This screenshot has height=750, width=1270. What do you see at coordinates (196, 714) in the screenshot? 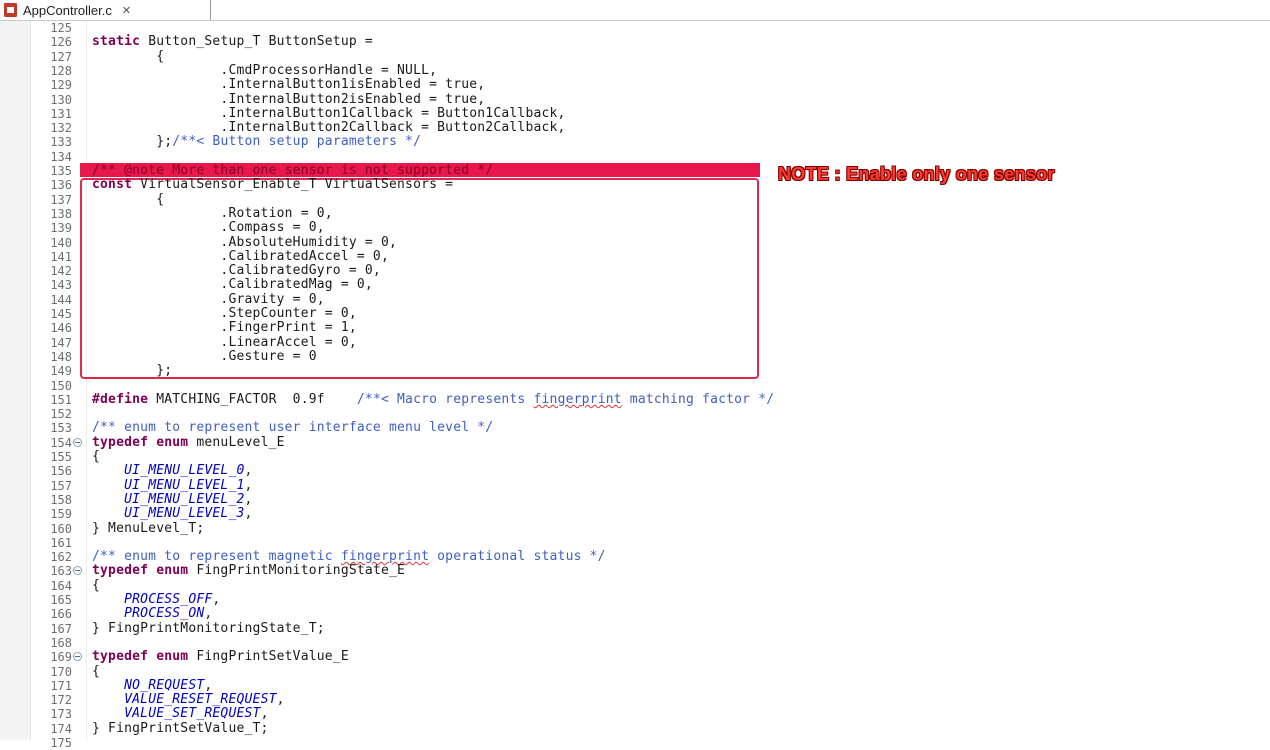
I see `code-text: VALUE_SET_REQUEST,` at bounding box center [196, 714].